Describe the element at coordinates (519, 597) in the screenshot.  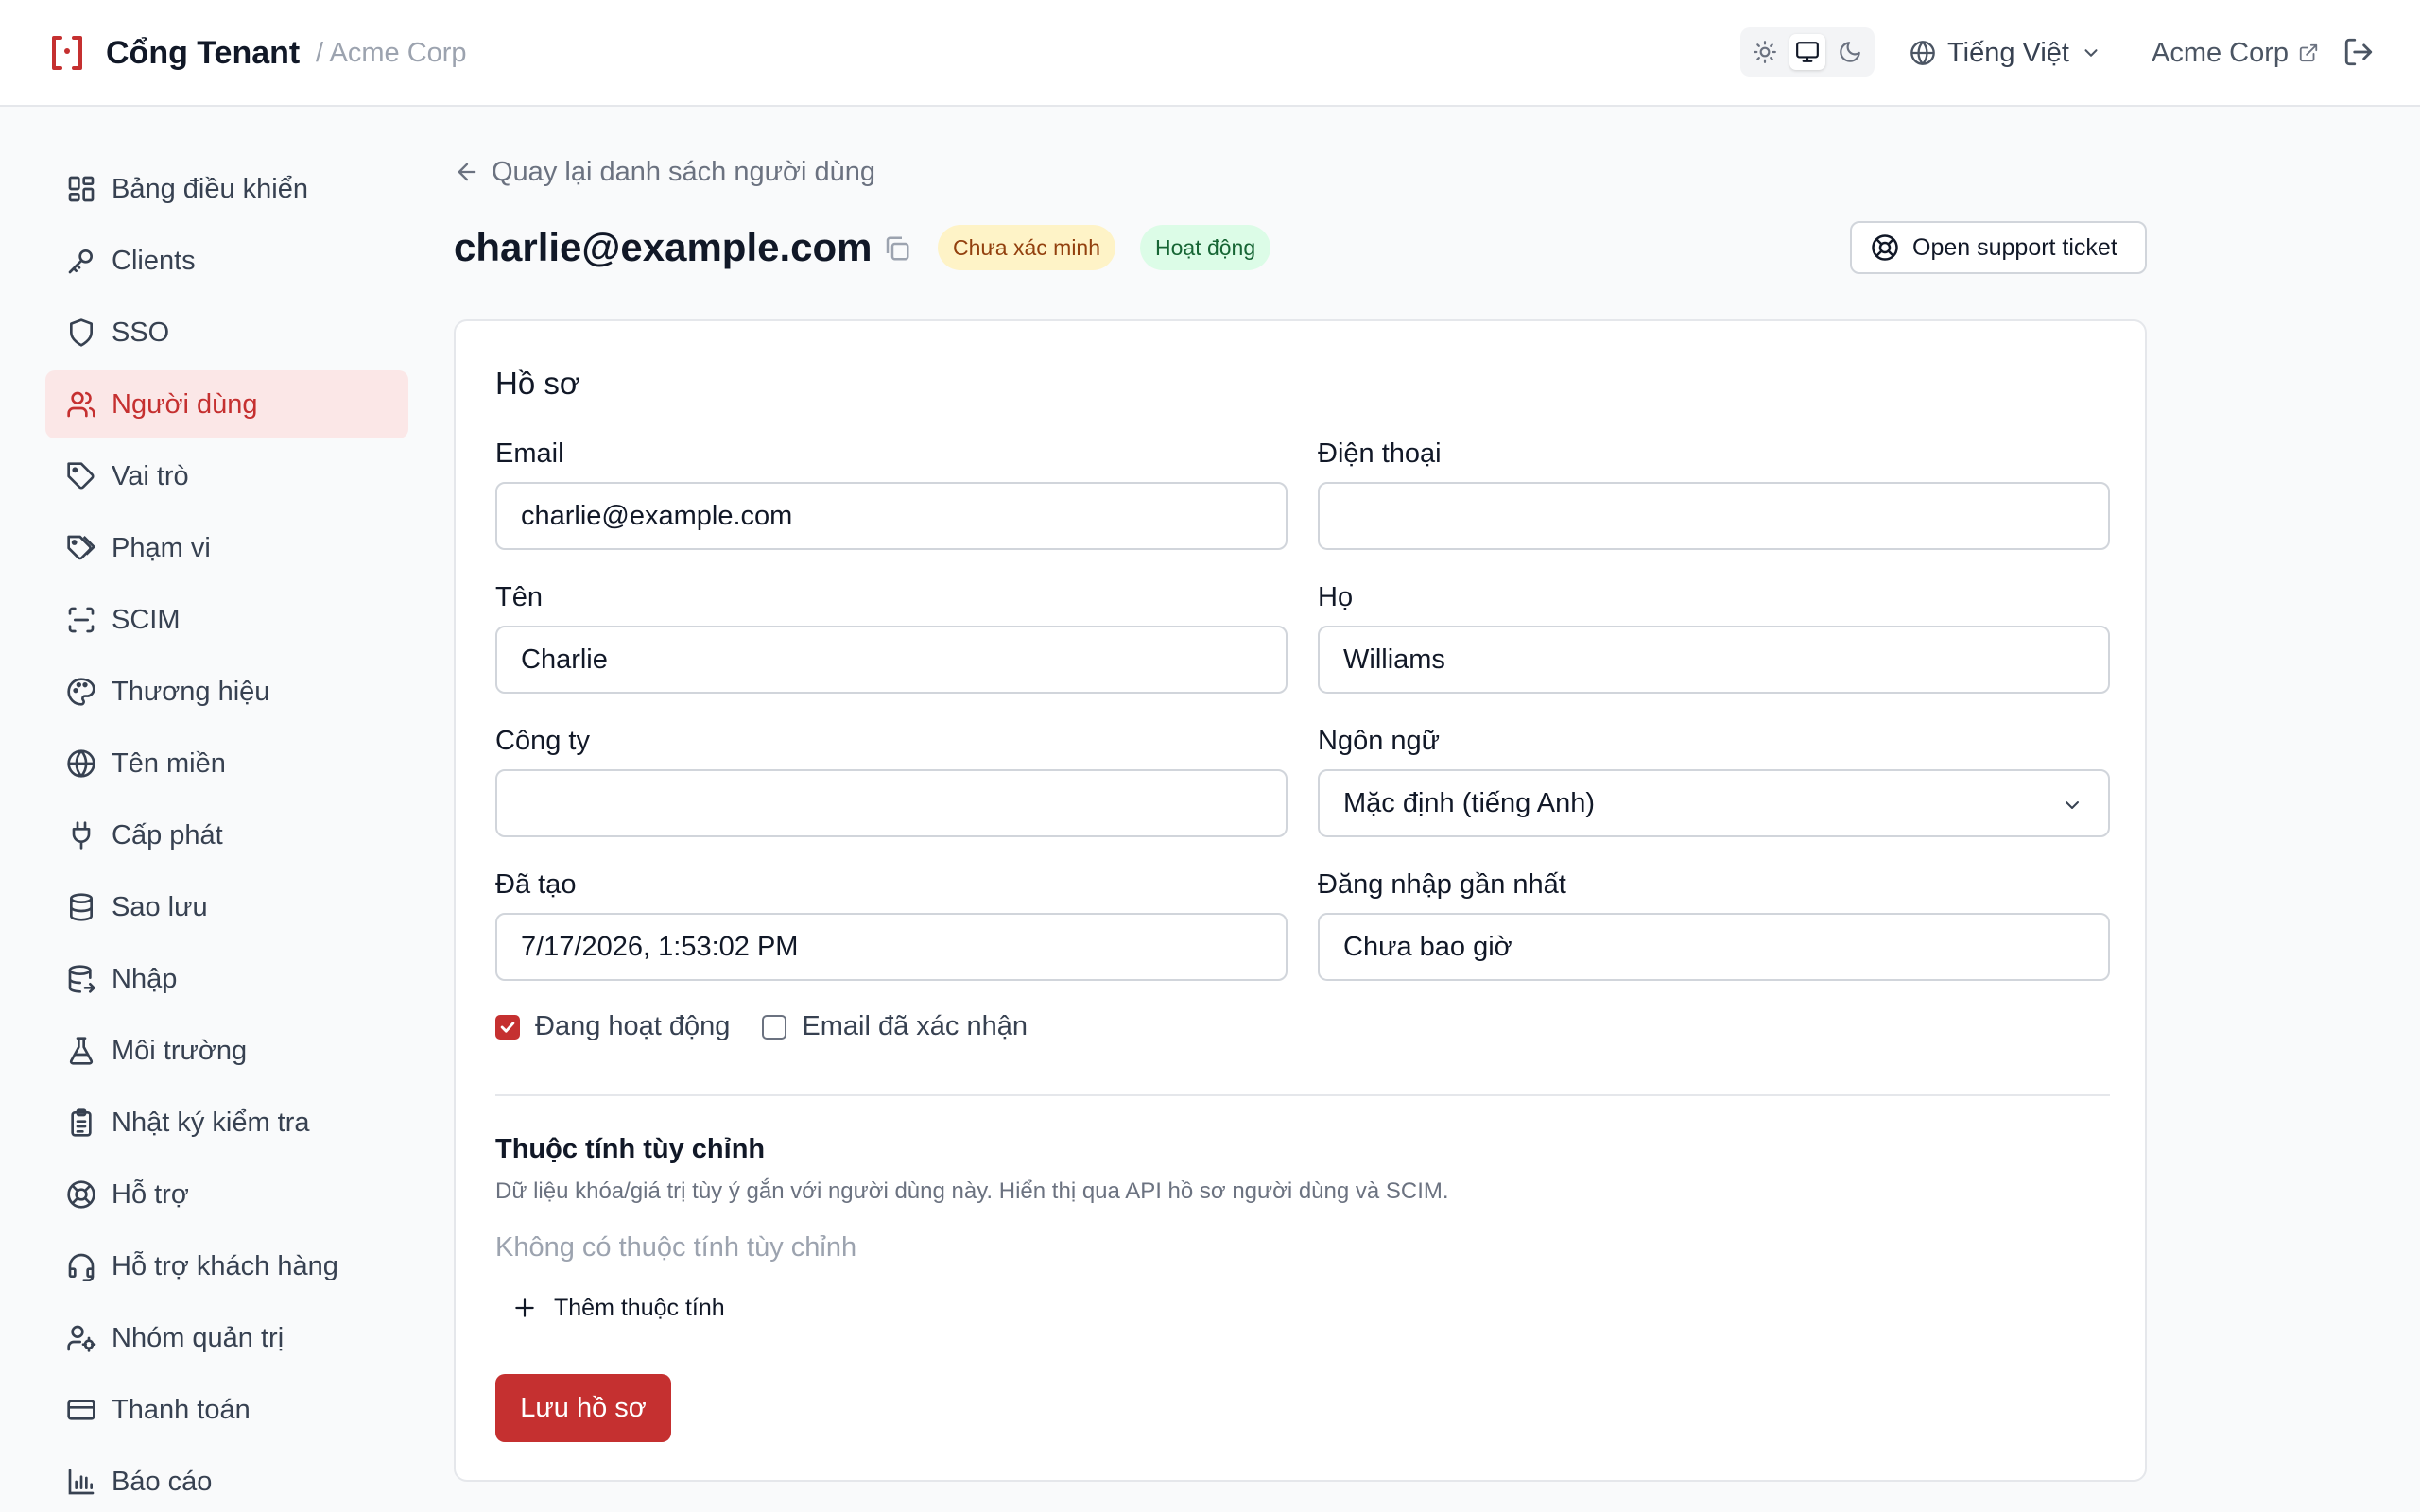
I see `first-name-label: Tên` at that location.